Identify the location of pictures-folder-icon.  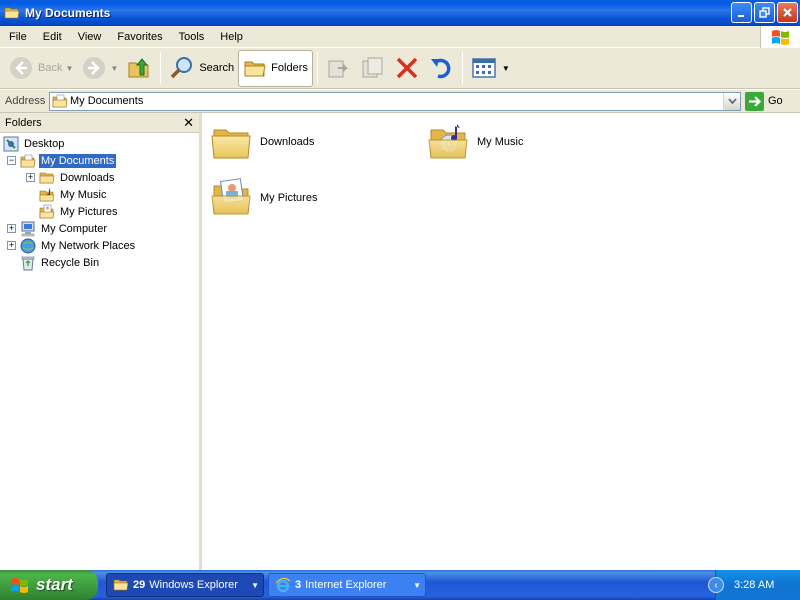
(47, 211).